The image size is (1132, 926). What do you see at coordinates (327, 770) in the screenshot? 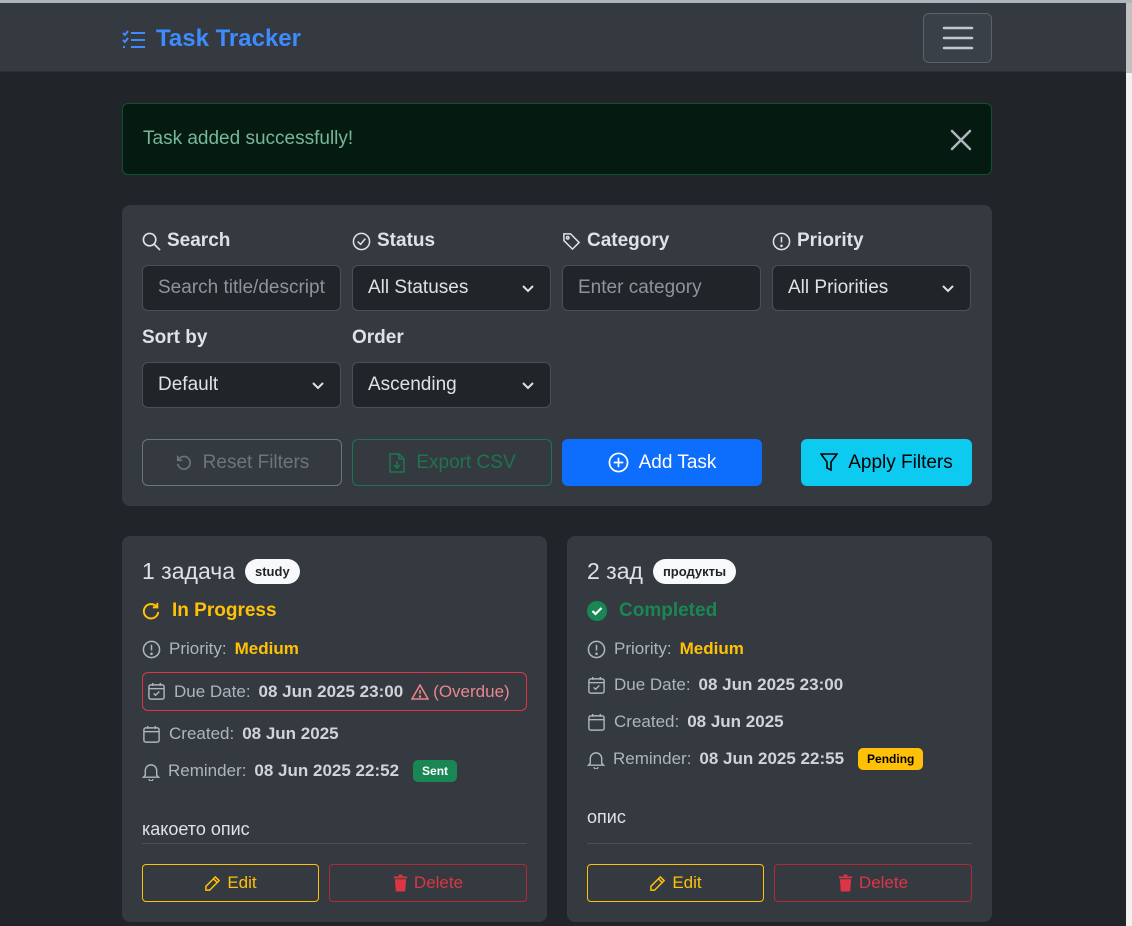
I see `reminder-value: 08 Jun 2025 22:52` at bounding box center [327, 770].